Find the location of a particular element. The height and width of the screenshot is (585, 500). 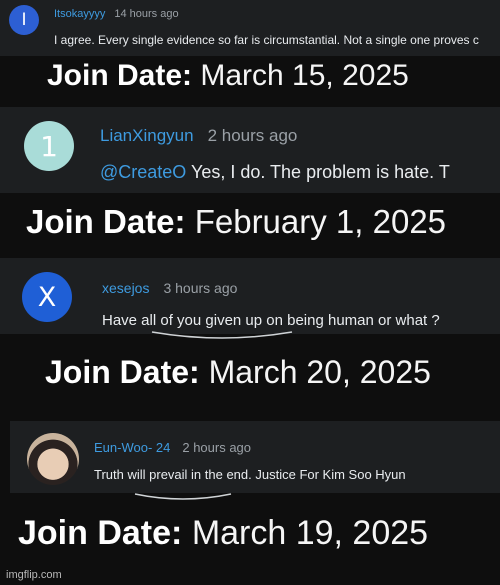

join-date-value: March 20, 2025 is located at coordinates (319, 372).